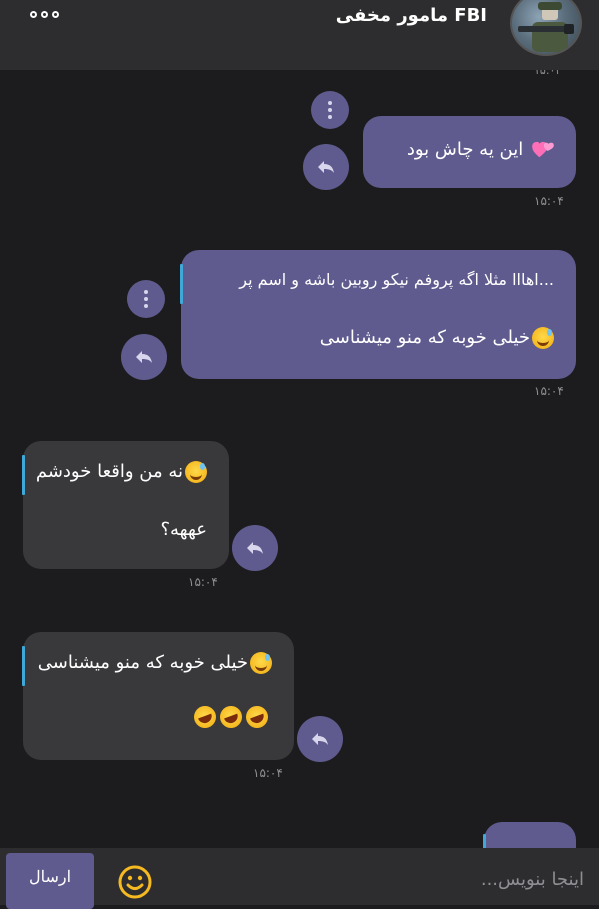 The height and width of the screenshot is (909, 599). I want to click on message-text: این یه چاش بود, so click(465, 149).